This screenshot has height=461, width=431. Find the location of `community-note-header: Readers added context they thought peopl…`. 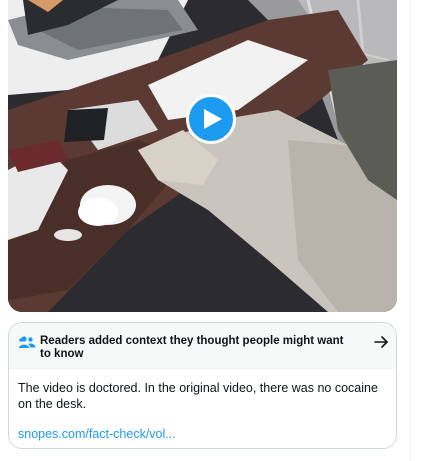

community-note-header: Readers added context they thought peopl… is located at coordinates (202, 346).